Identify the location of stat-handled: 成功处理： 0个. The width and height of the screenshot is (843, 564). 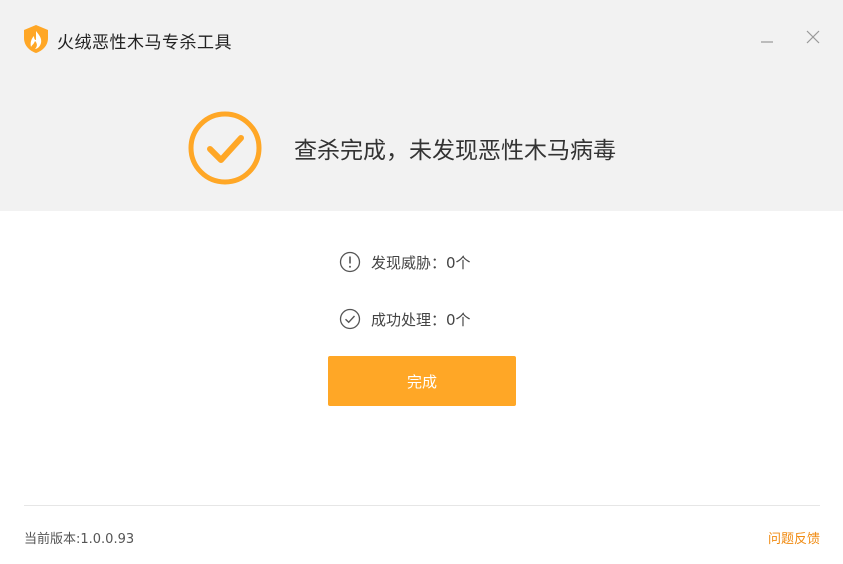
(405, 319).